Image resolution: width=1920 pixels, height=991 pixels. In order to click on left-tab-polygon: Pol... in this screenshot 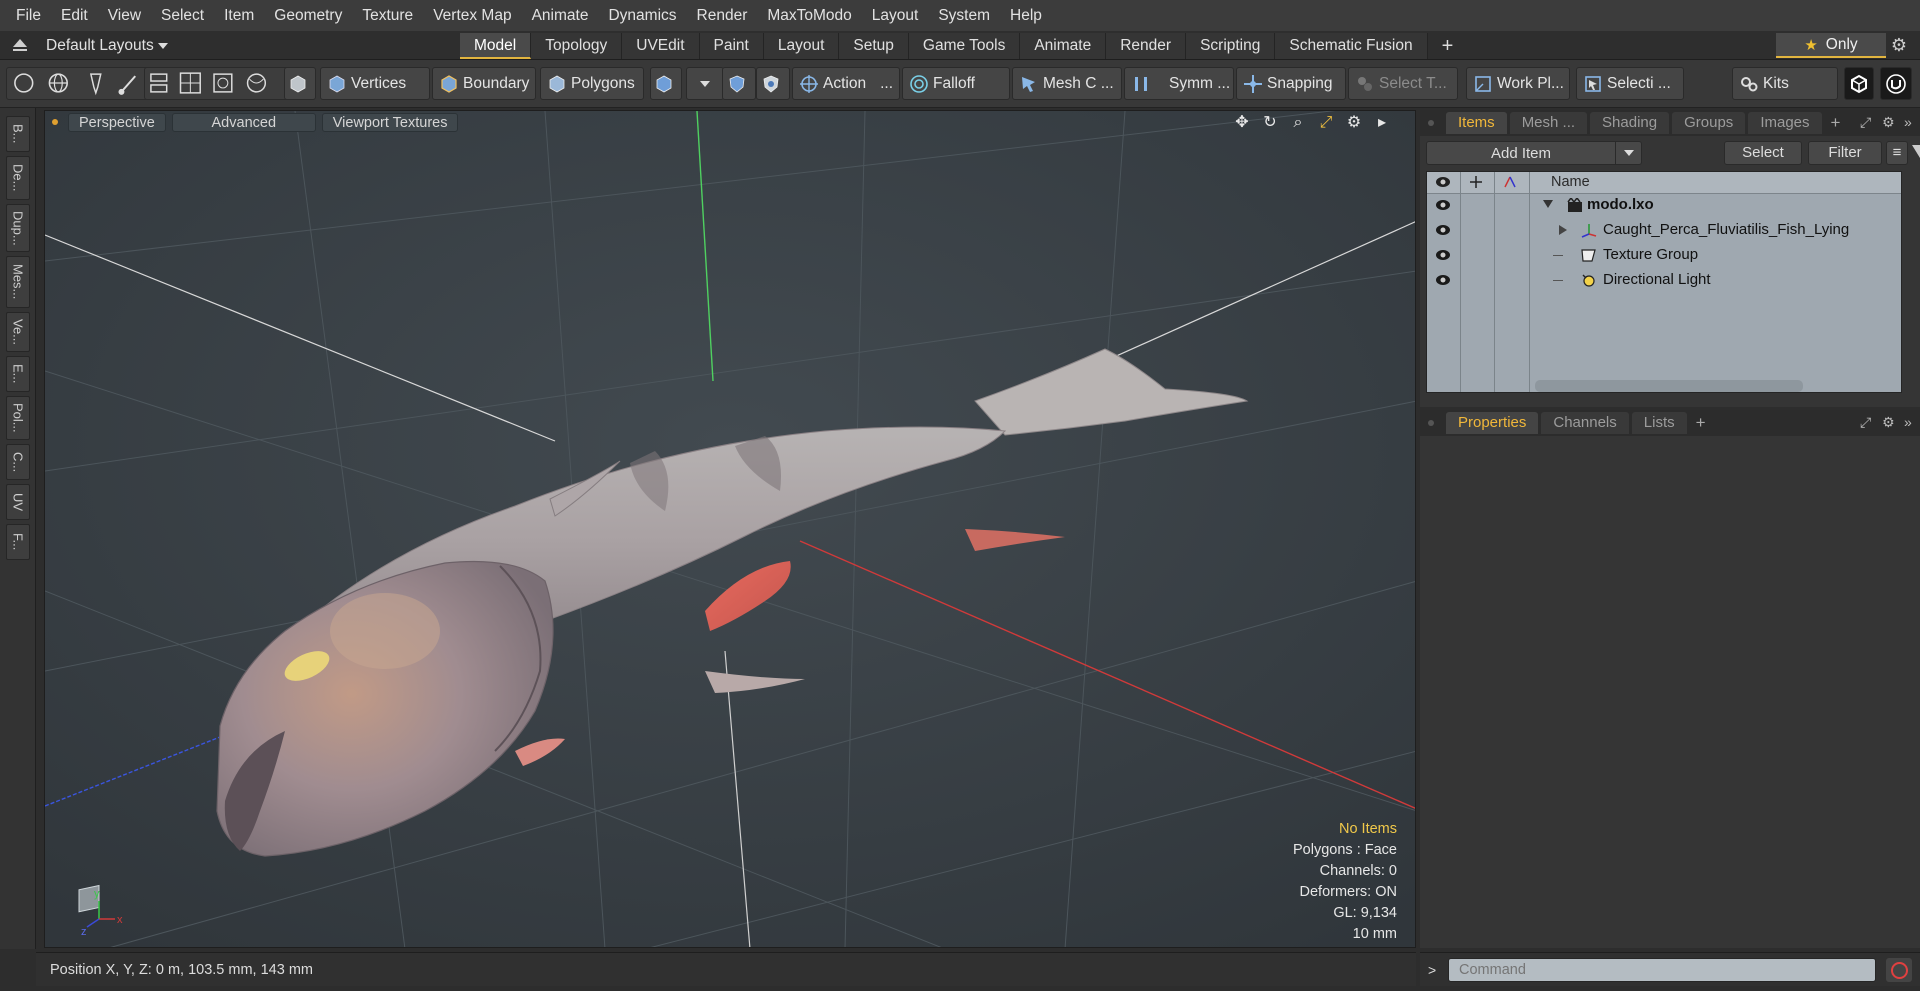, I will do `click(18, 418)`.